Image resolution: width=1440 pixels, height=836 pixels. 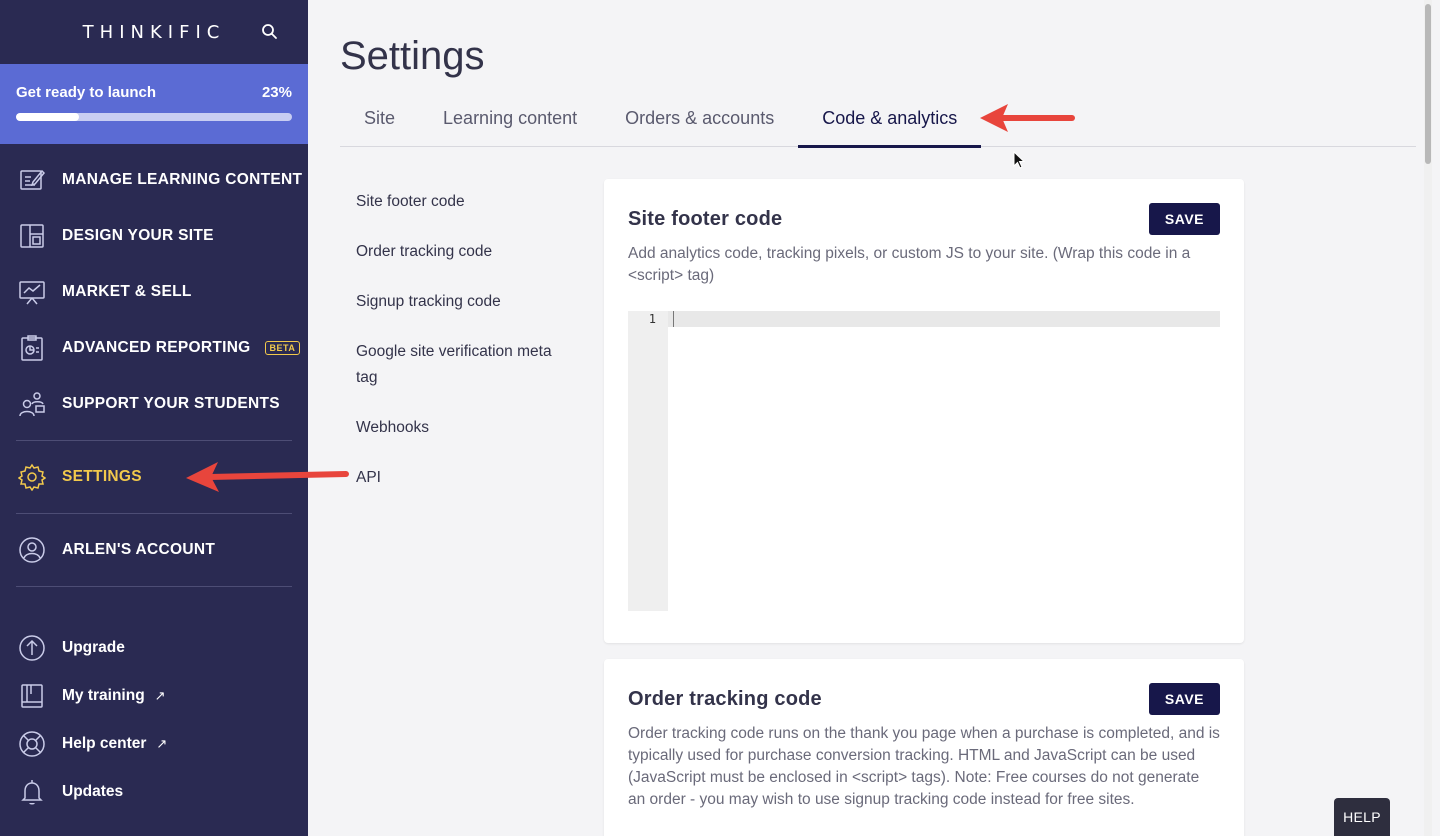 I want to click on launch-percent: 23%, so click(x=276, y=92).